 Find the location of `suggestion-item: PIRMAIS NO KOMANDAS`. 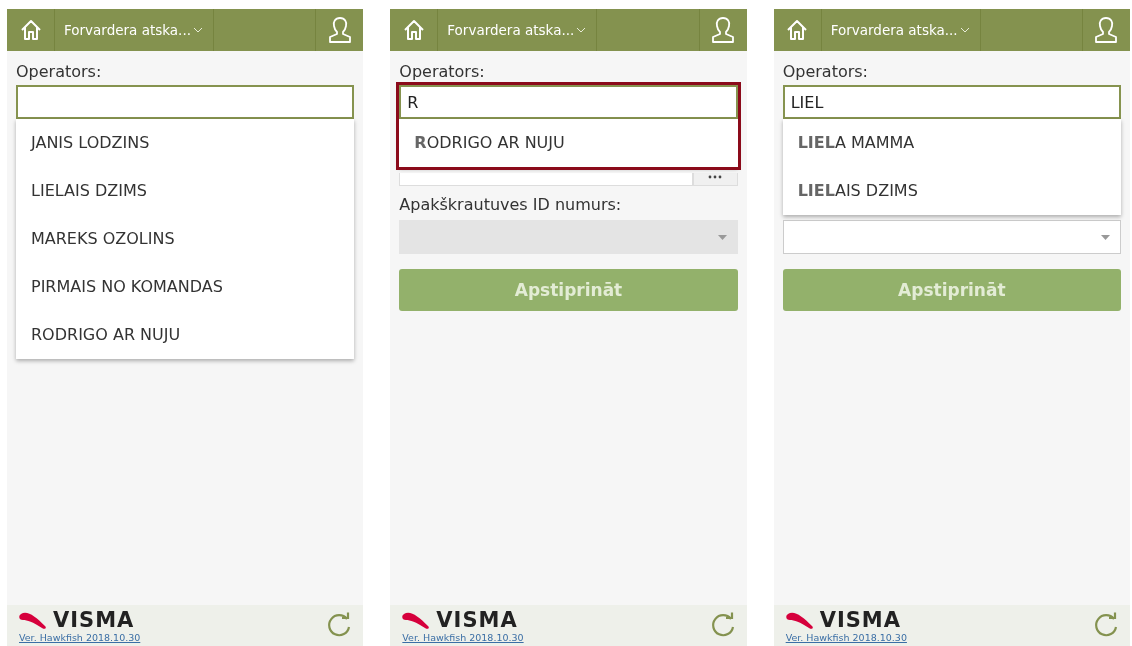

suggestion-item: PIRMAIS NO KOMANDAS is located at coordinates (185, 287).